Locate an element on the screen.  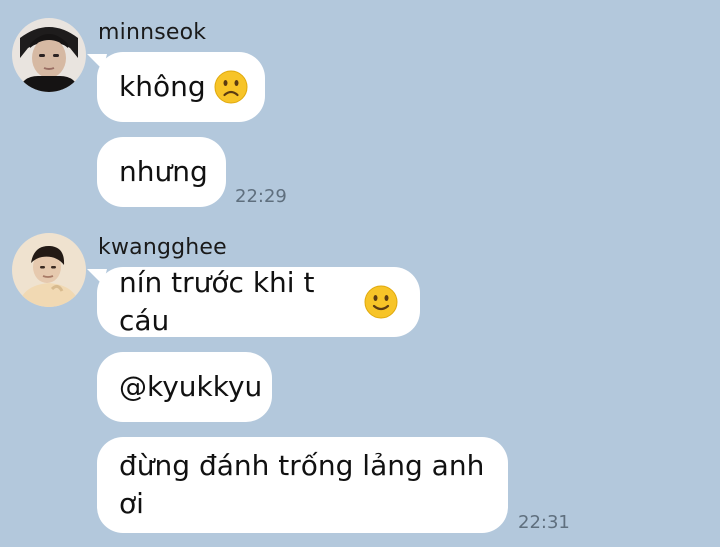
avatar-minnseok is located at coordinates (49, 55).